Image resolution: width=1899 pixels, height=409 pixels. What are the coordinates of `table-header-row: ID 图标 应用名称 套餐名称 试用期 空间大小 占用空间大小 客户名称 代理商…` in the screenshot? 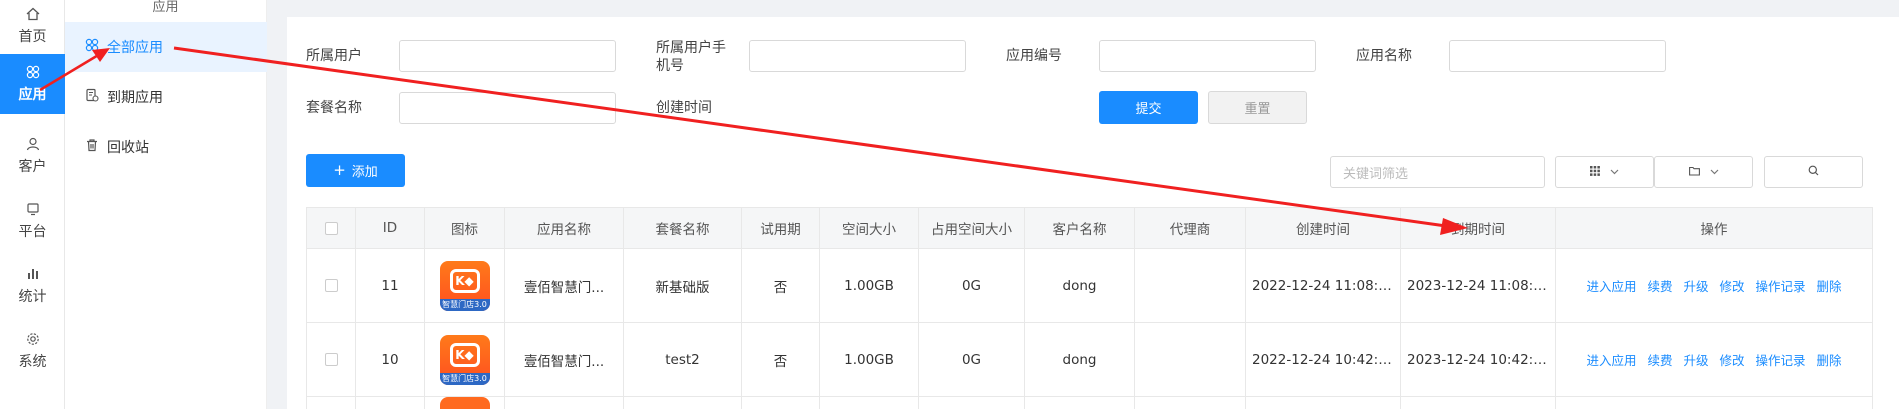 It's located at (1089, 228).